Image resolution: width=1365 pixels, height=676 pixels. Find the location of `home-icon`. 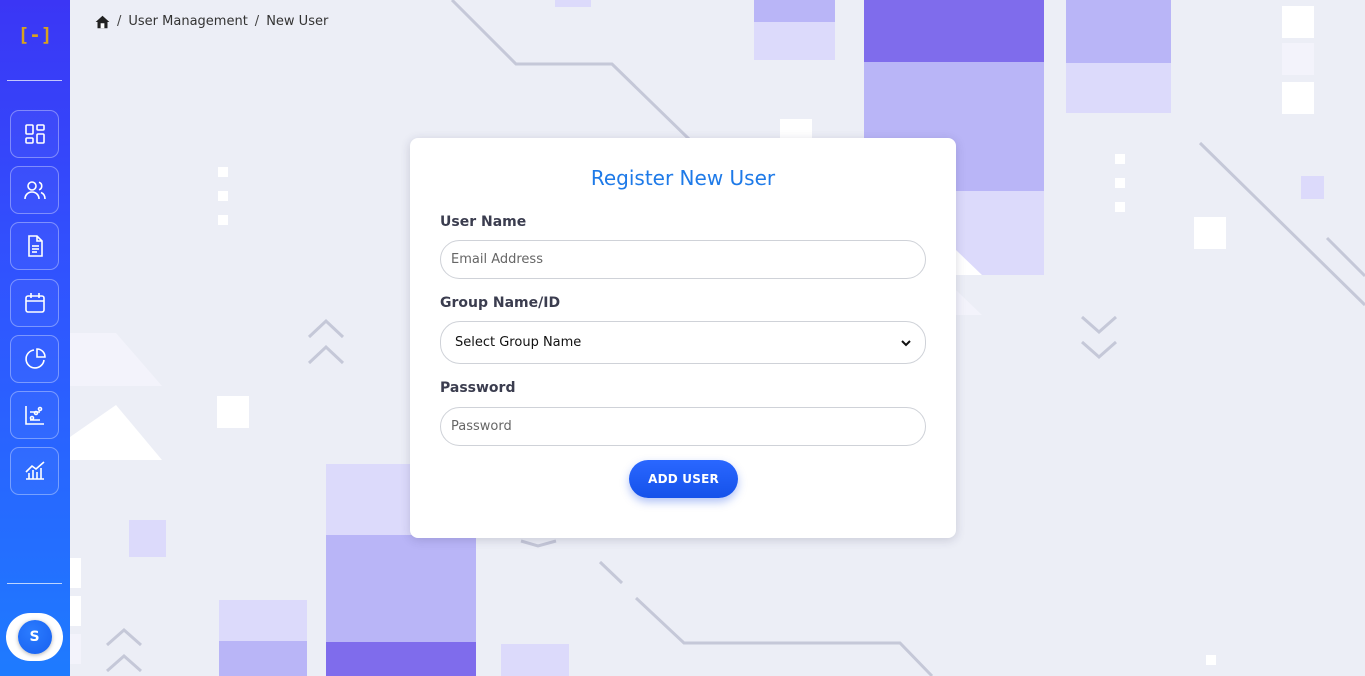

home-icon is located at coordinates (102, 22).